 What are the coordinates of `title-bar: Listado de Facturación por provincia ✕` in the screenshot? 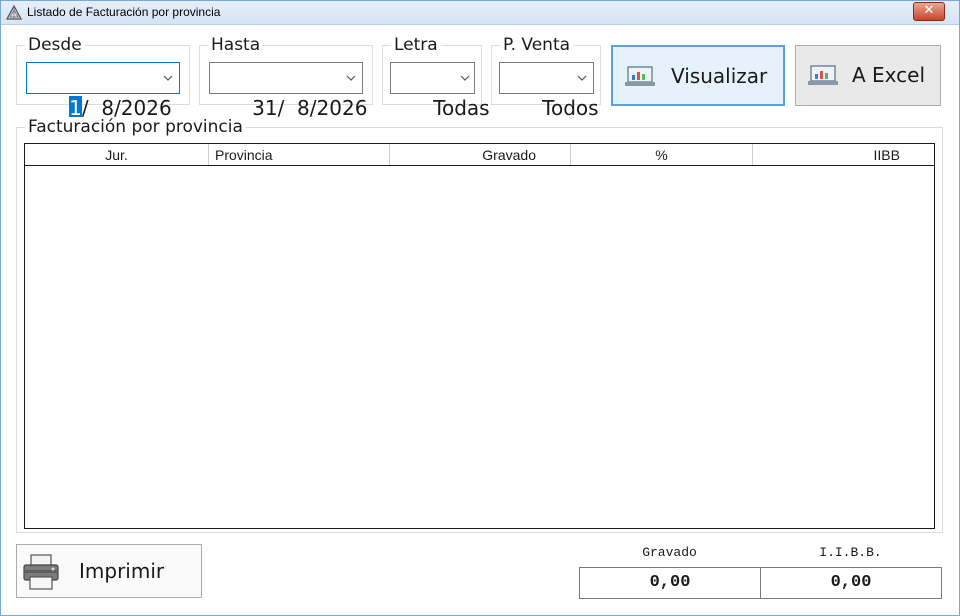 It's located at (480, 13).